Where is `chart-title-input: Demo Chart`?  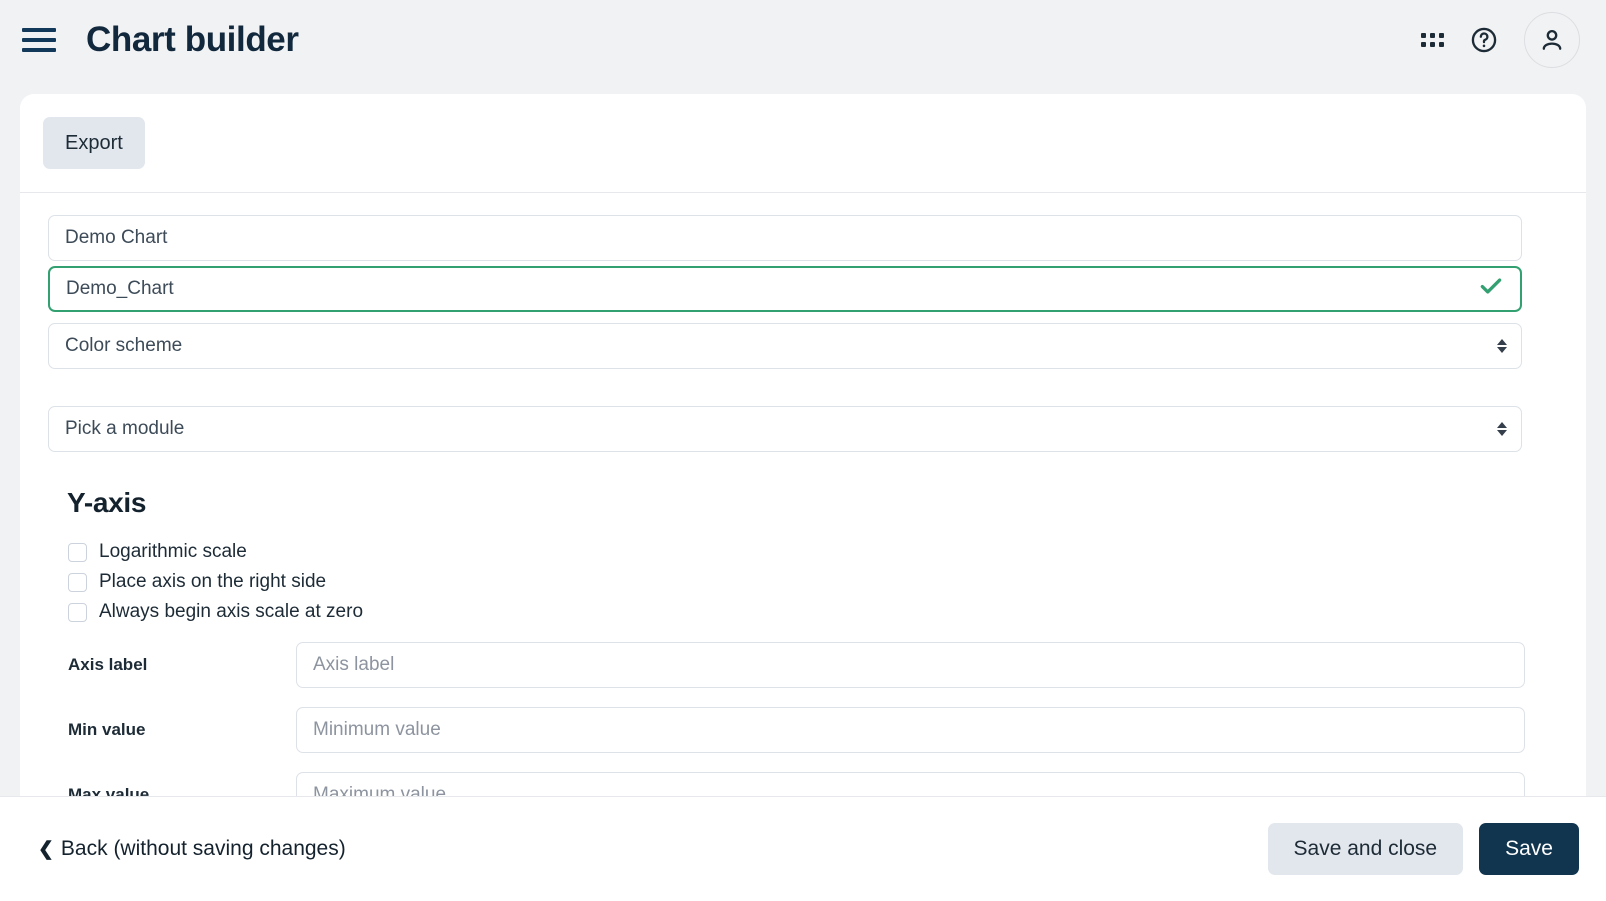 chart-title-input: Demo Chart is located at coordinates (785, 238).